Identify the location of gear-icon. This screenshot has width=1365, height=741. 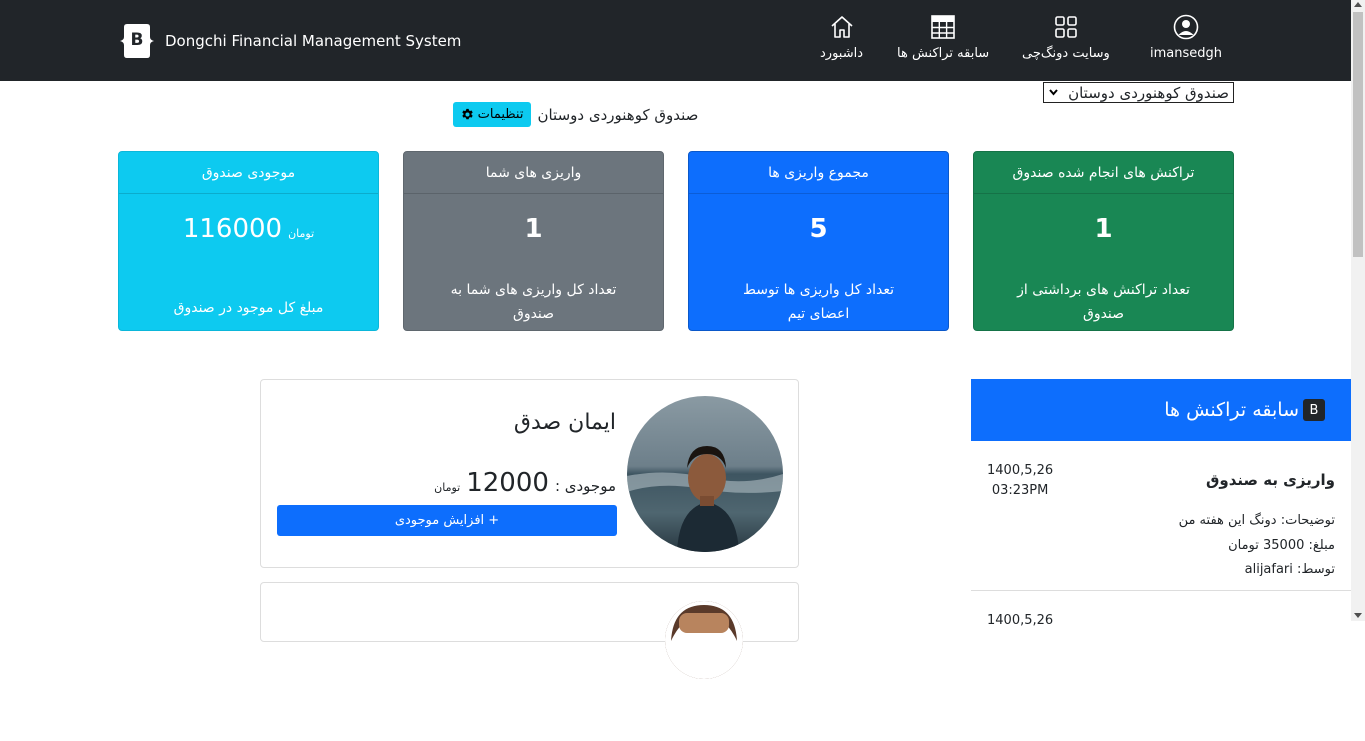
(467, 114).